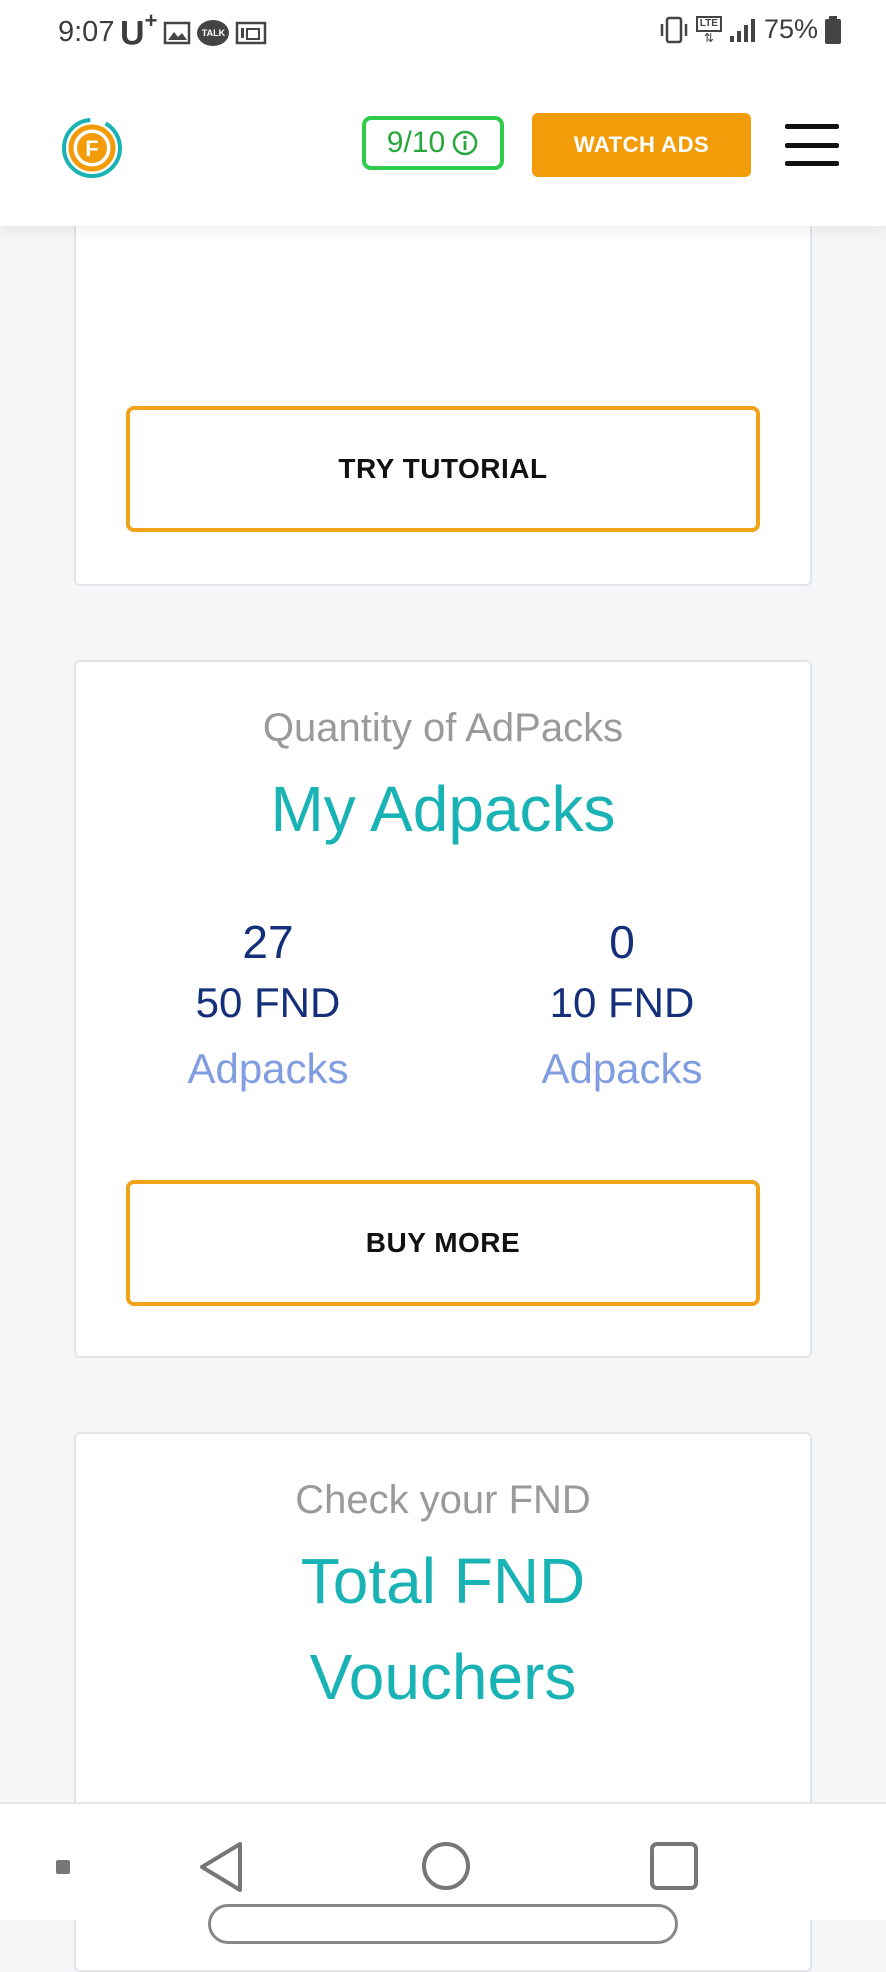 The height and width of the screenshot is (1972, 886). What do you see at coordinates (446, 1866) in the screenshot?
I see `home-icon` at bounding box center [446, 1866].